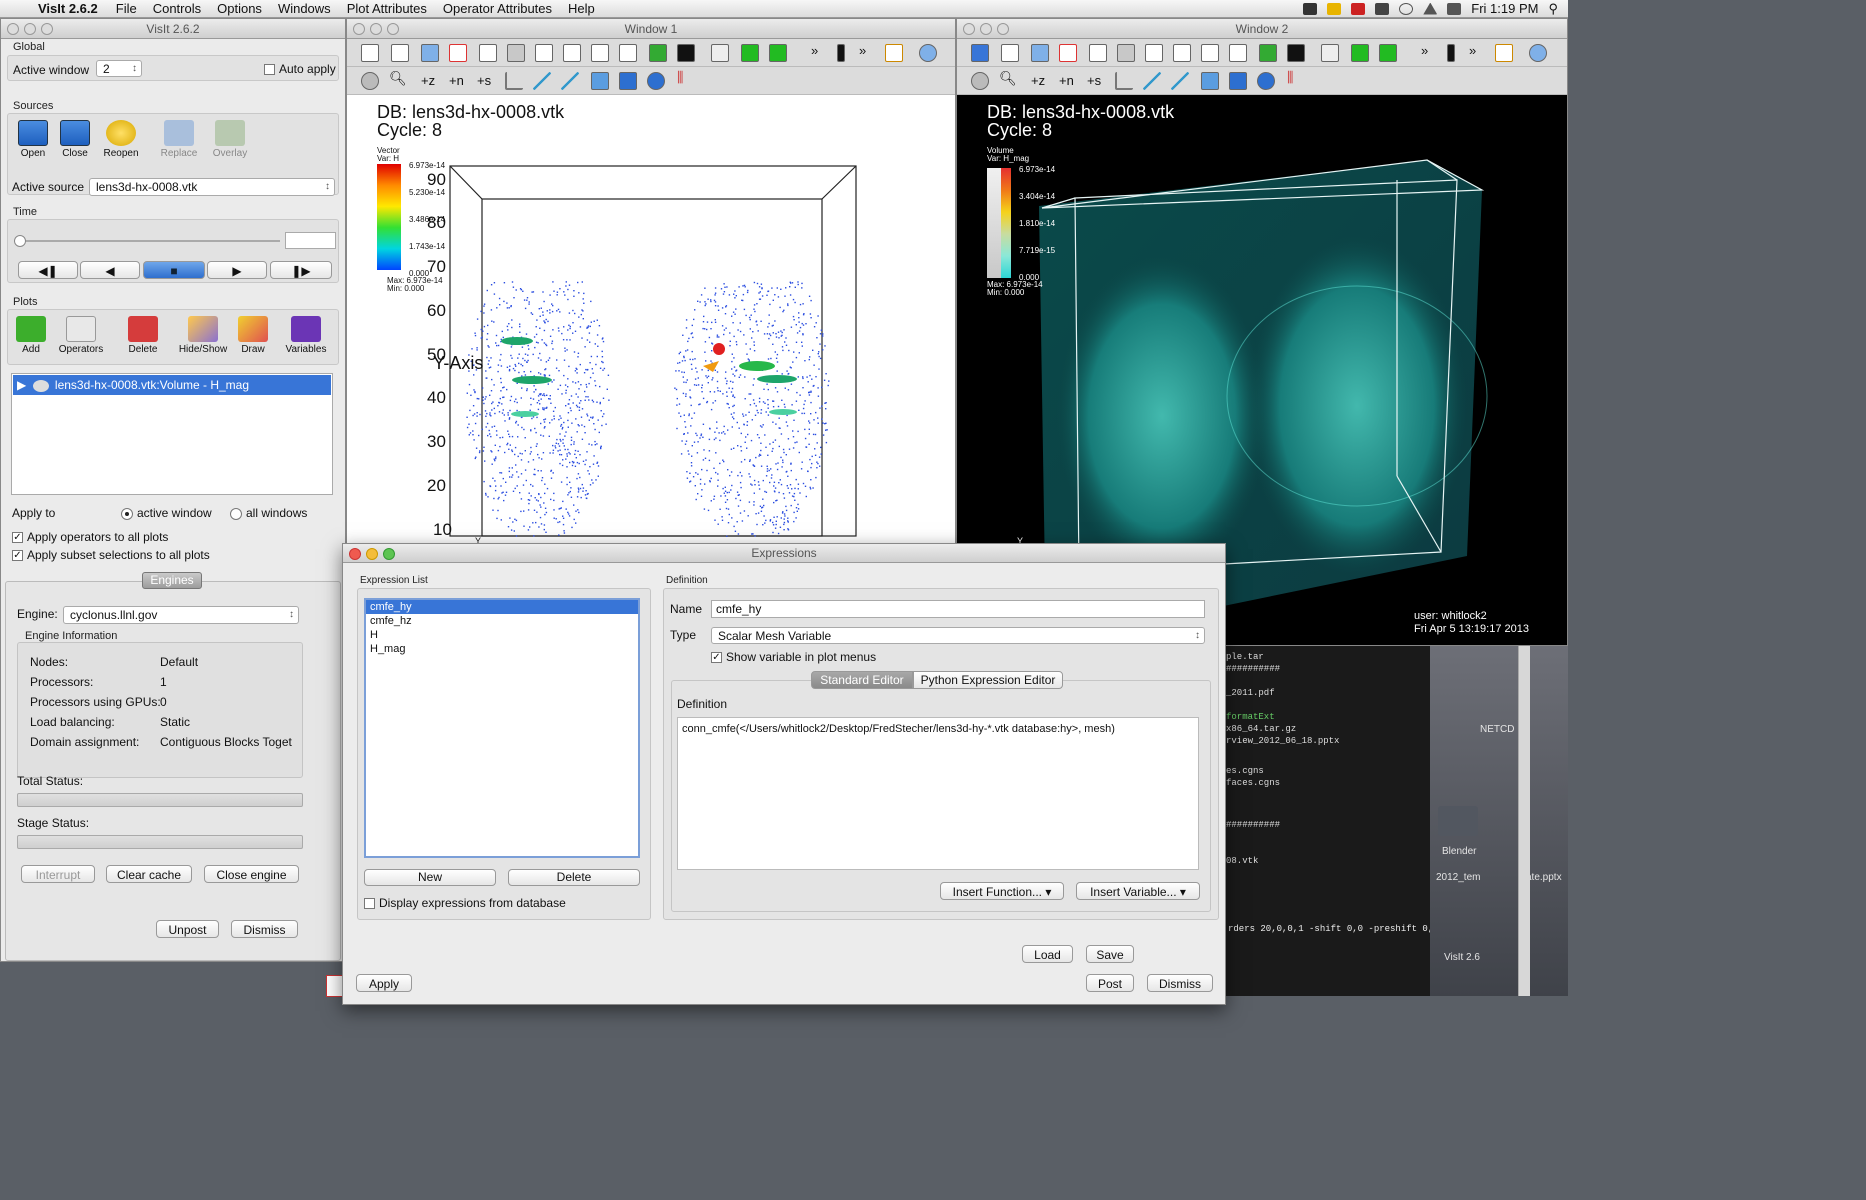  I want to click on save-button: Save, so click(1110, 954).